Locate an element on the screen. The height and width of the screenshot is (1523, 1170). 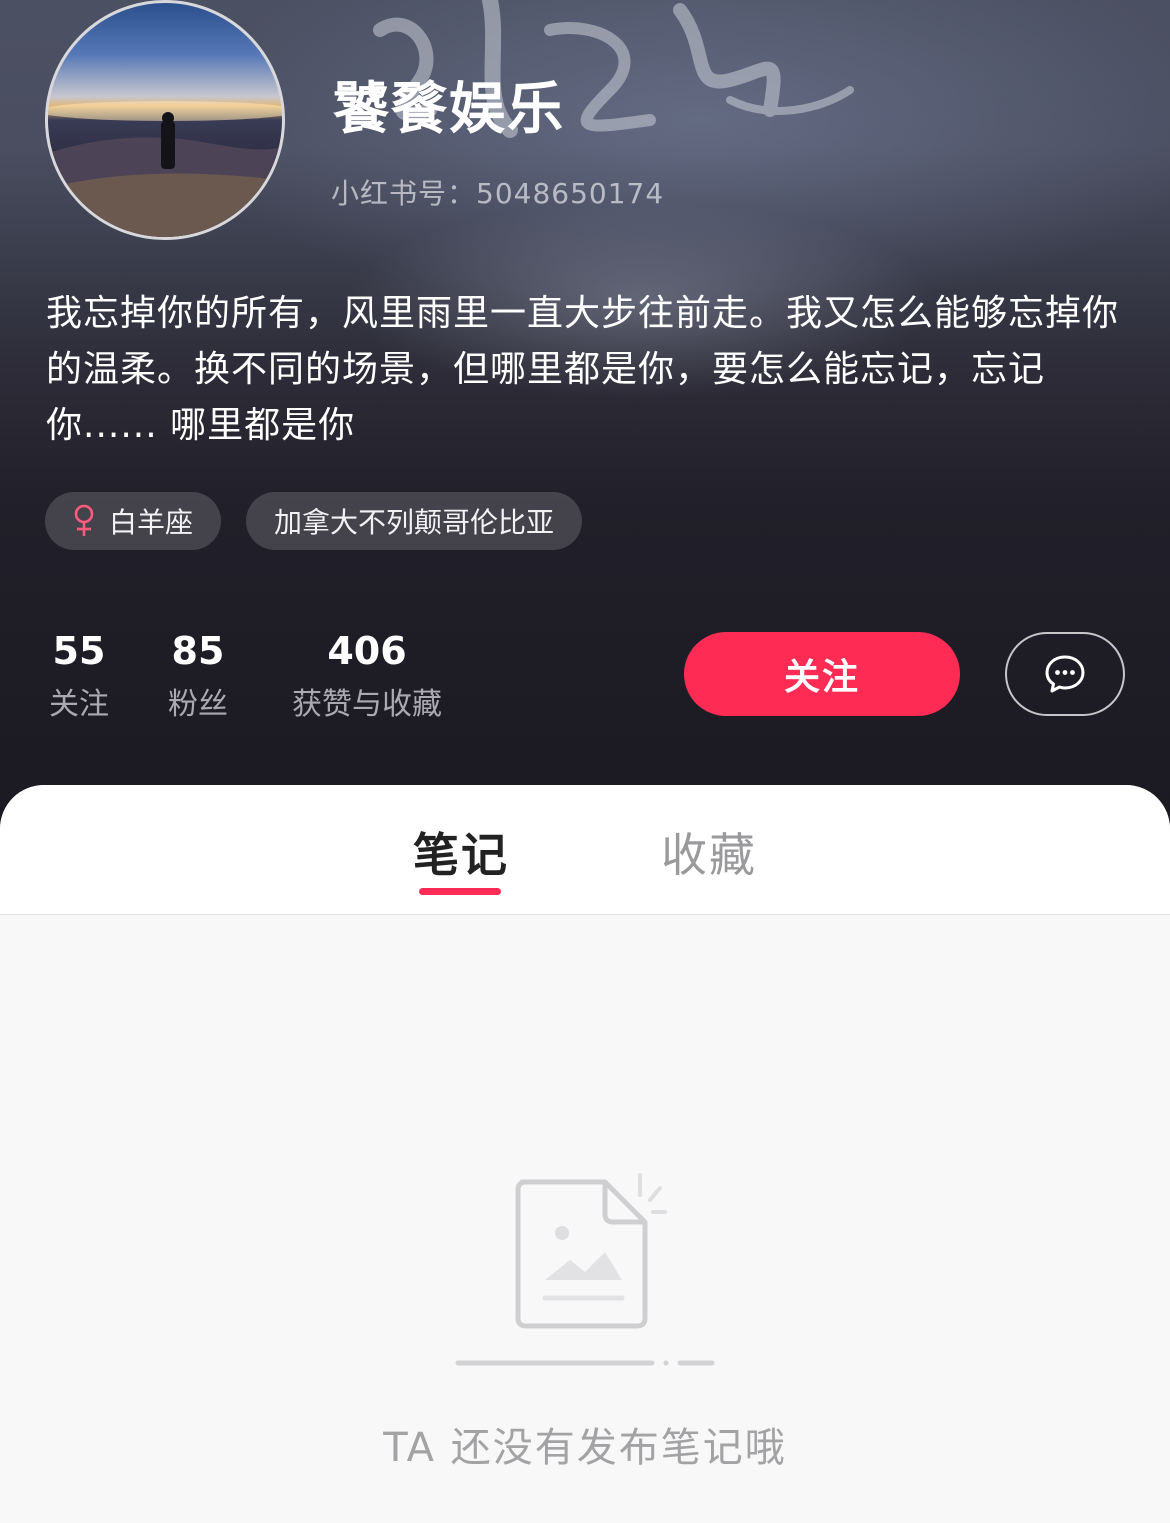
active-tab-indicator is located at coordinates (460, 891).